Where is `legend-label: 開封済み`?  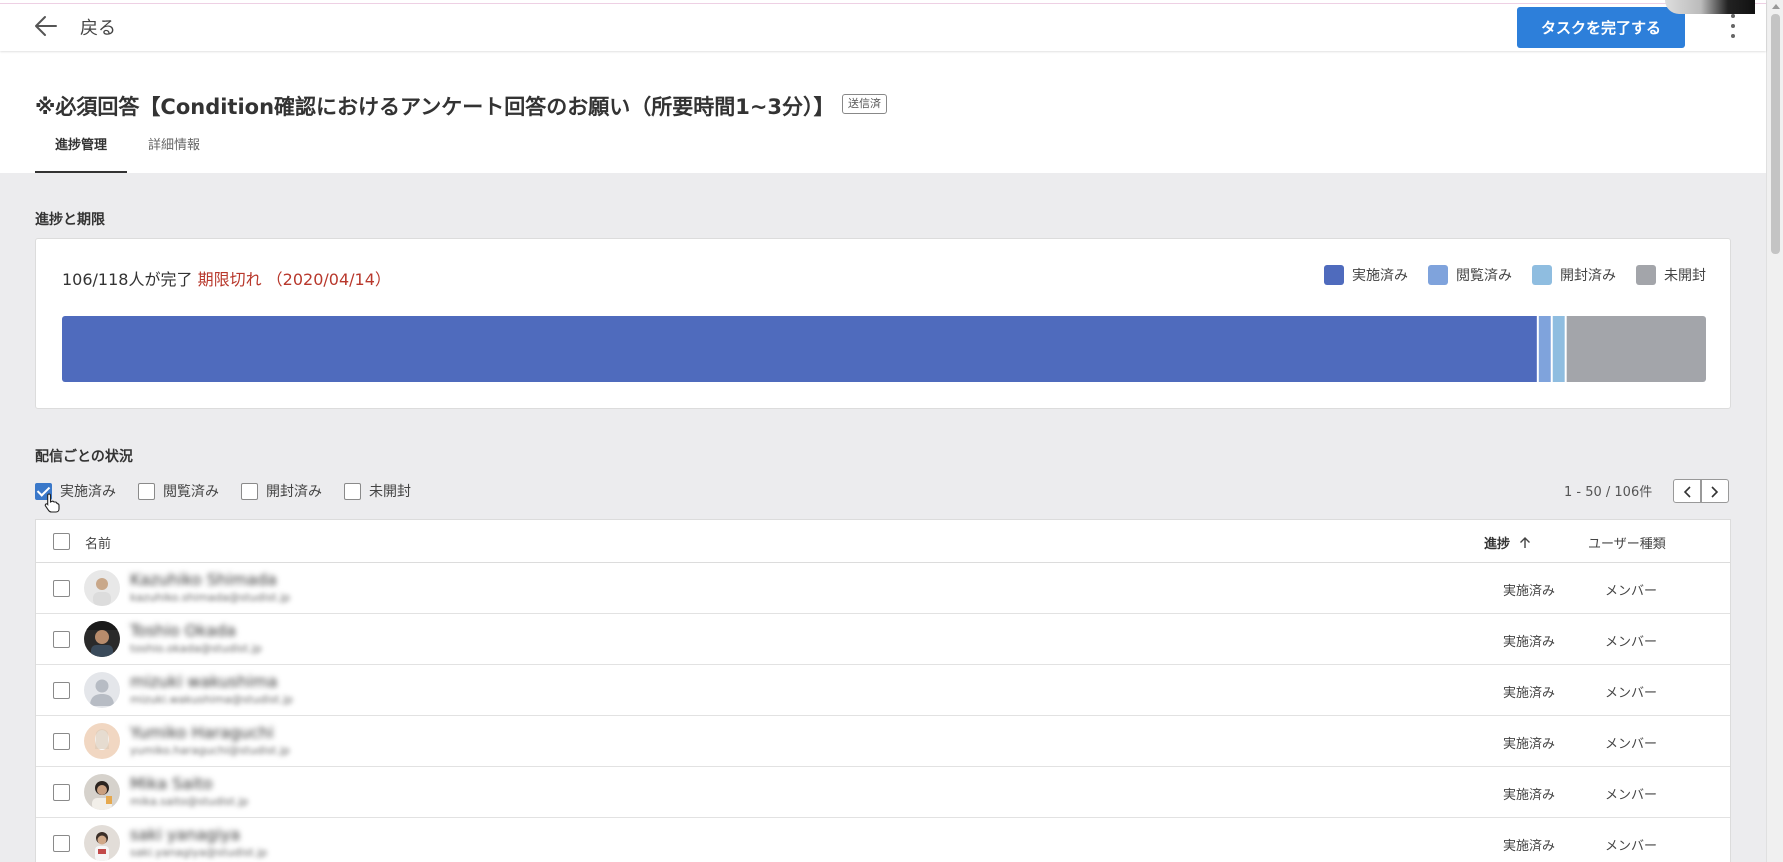 legend-label: 開封済み is located at coordinates (1588, 276).